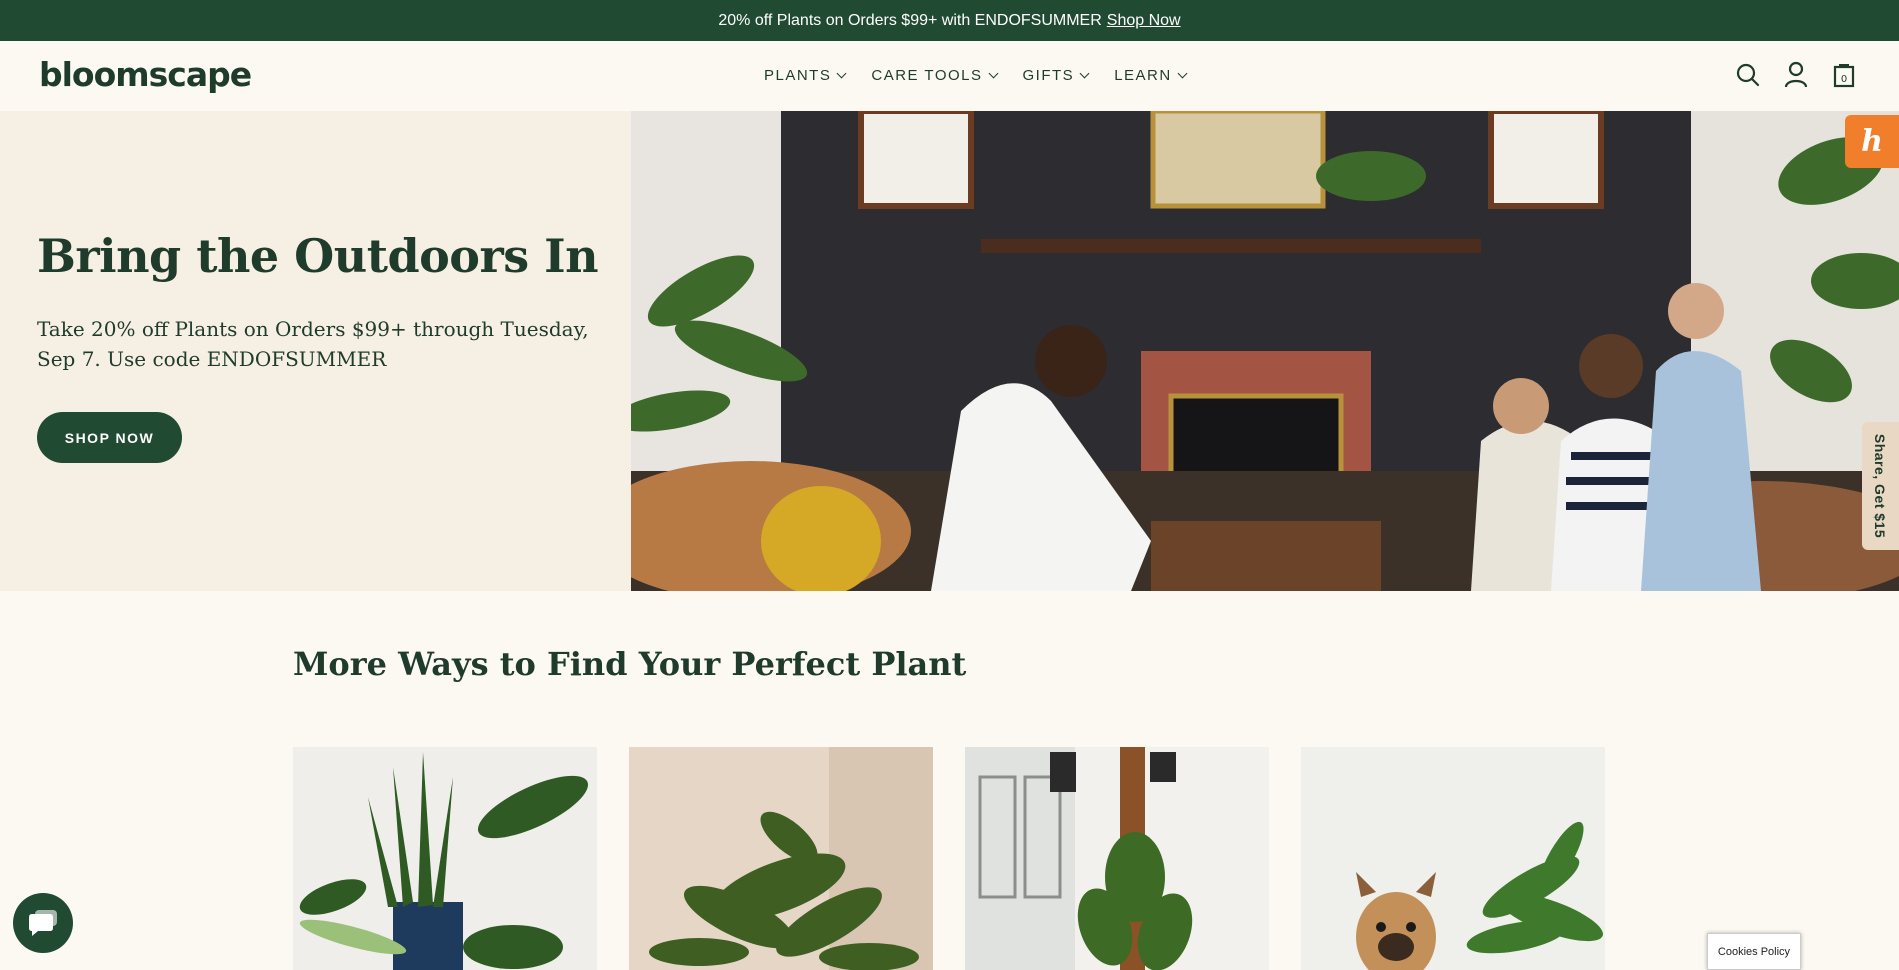  I want to click on cart-icon: 0, so click(1844, 75).